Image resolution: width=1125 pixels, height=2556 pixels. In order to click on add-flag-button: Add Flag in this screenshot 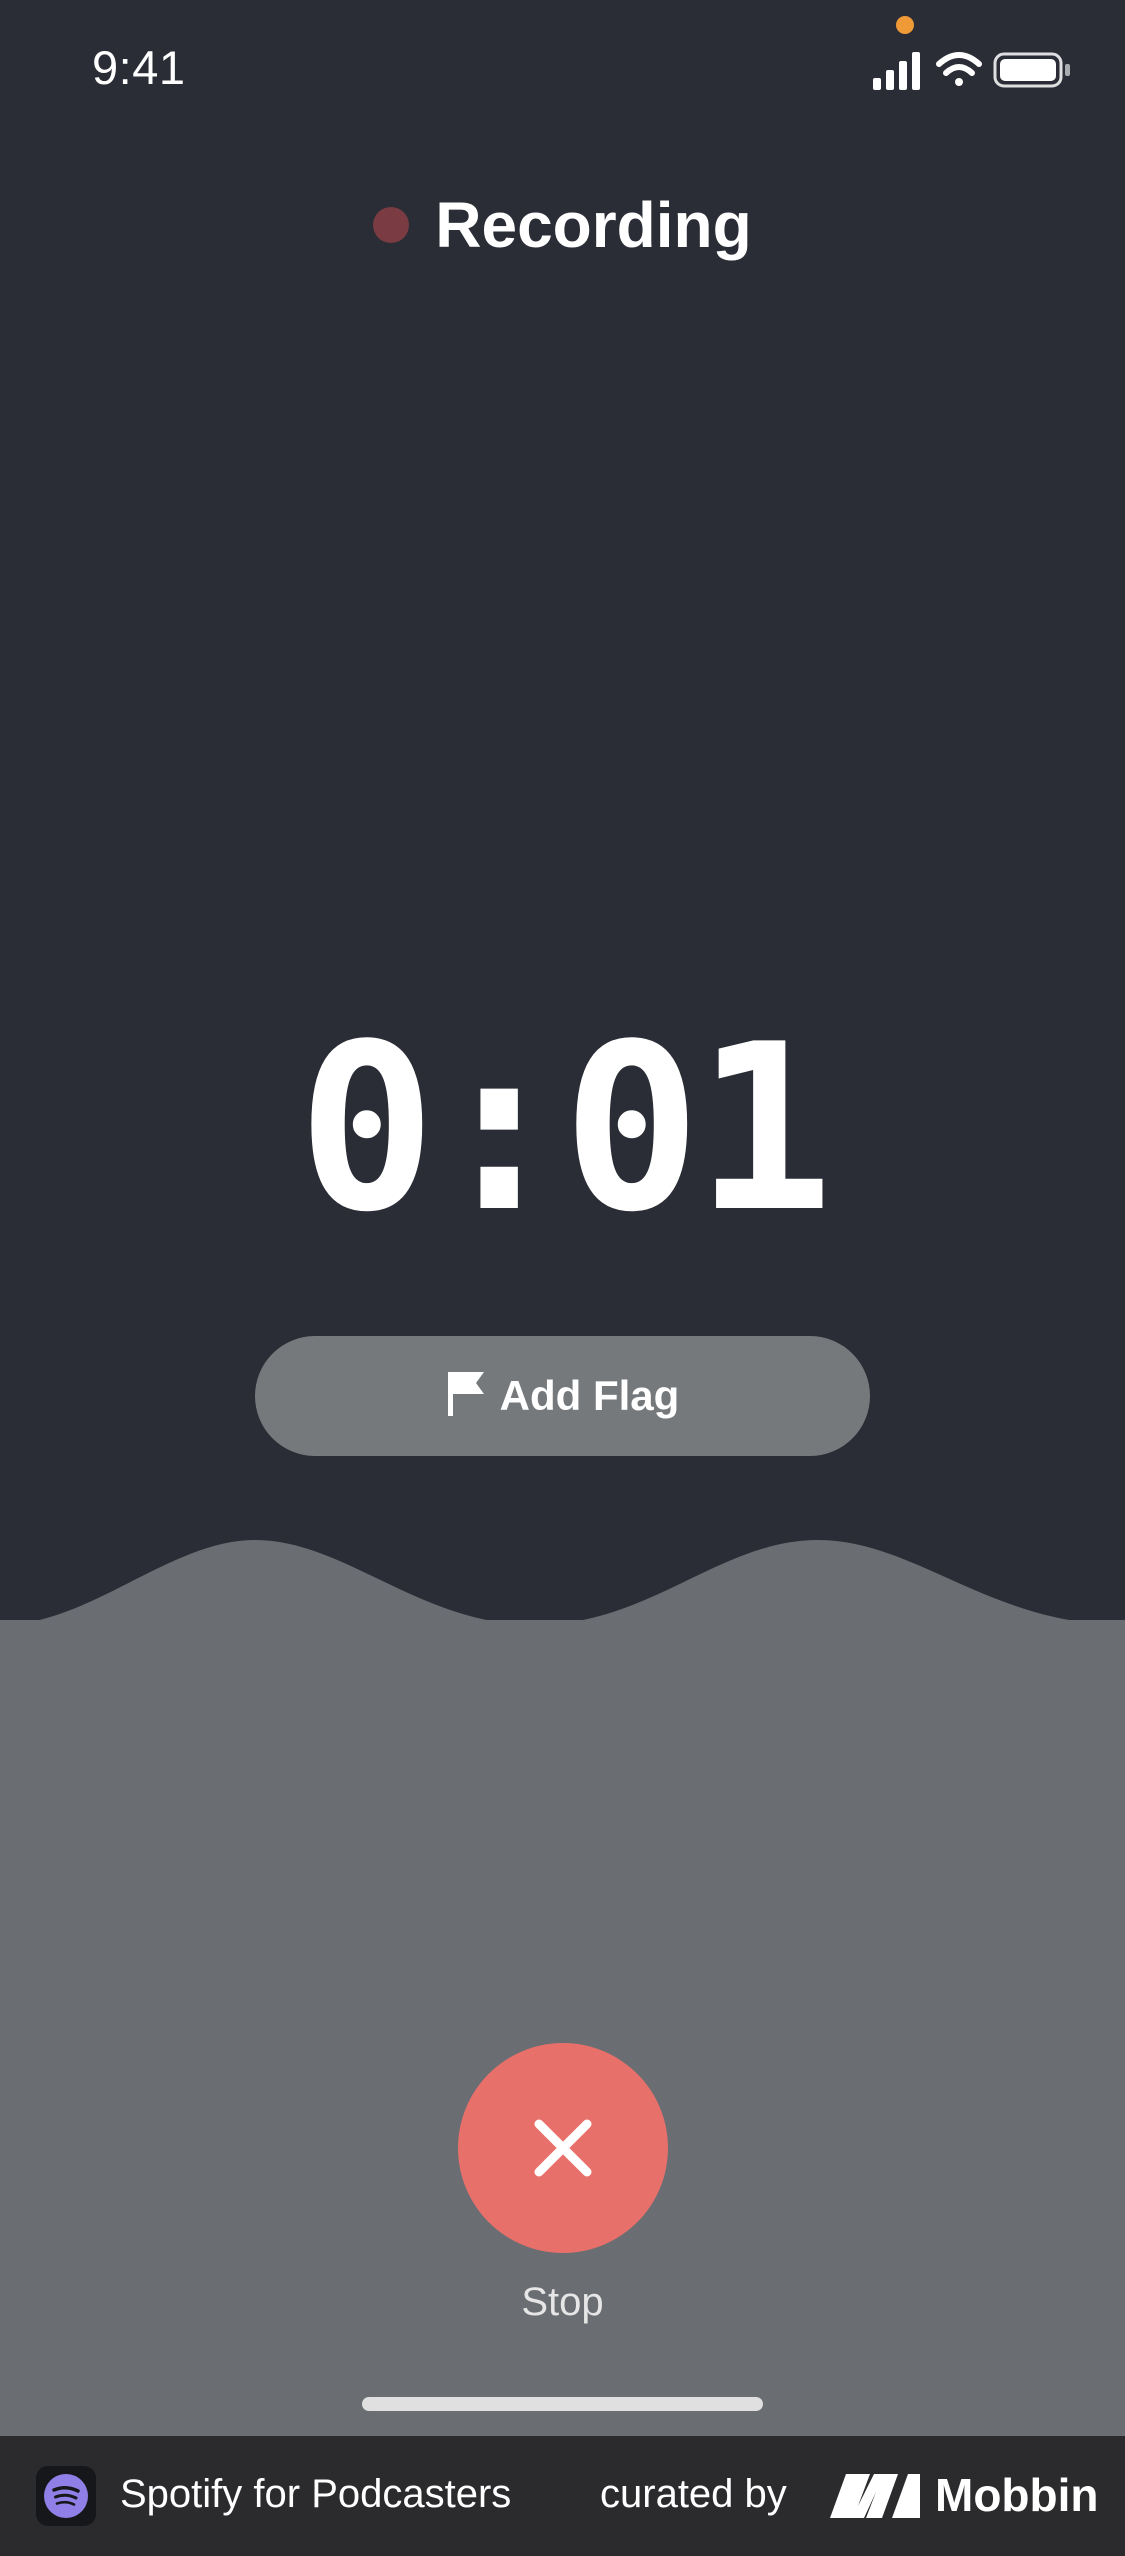, I will do `click(562, 1396)`.